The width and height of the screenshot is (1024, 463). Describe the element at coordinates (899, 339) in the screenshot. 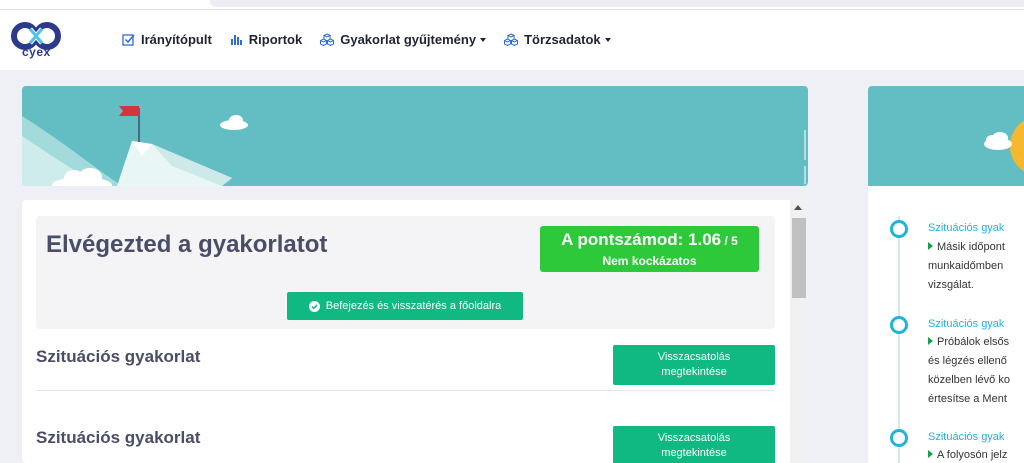

I see `timeline-line` at that location.